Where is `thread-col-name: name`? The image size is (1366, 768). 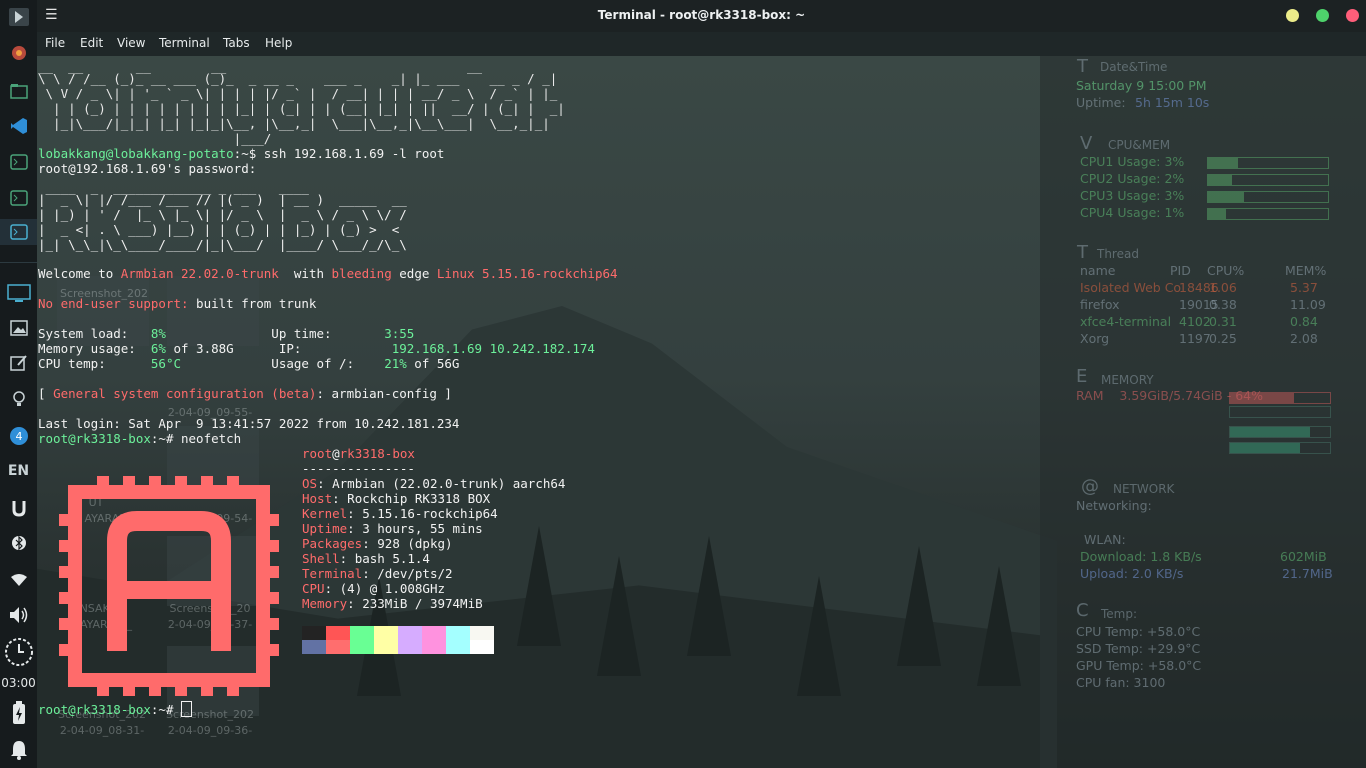 thread-col-name: name is located at coordinates (1098, 270).